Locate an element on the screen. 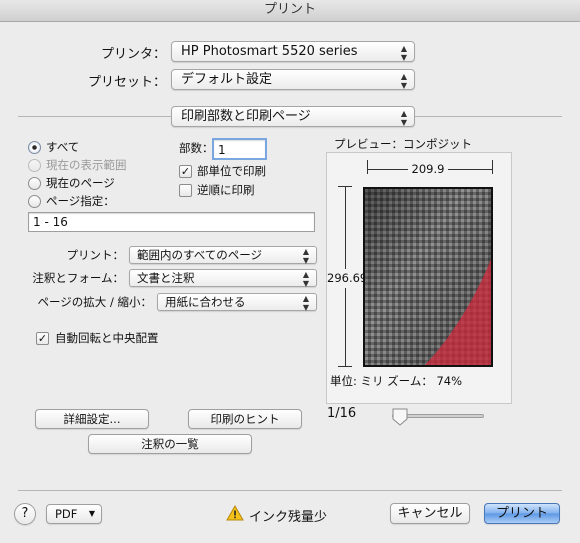  dim-tick-bottom is located at coordinates (345, 366).